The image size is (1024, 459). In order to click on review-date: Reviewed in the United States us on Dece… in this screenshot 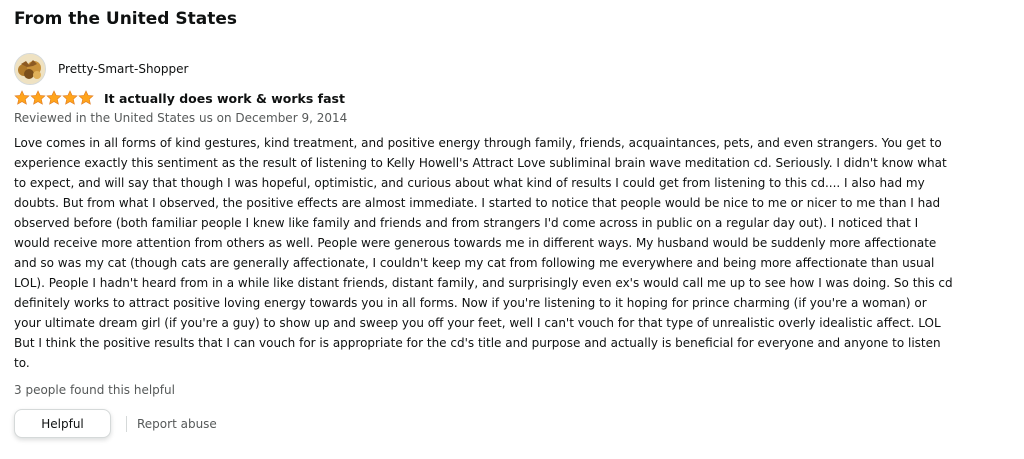, I will do `click(181, 118)`.